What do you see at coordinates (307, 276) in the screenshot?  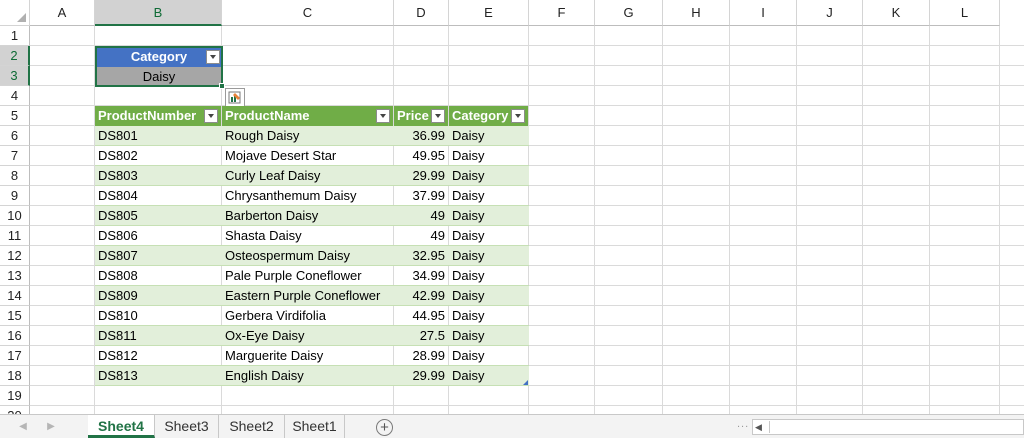 I see `table-cell-productname: Pale Purple Coneflower` at bounding box center [307, 276].